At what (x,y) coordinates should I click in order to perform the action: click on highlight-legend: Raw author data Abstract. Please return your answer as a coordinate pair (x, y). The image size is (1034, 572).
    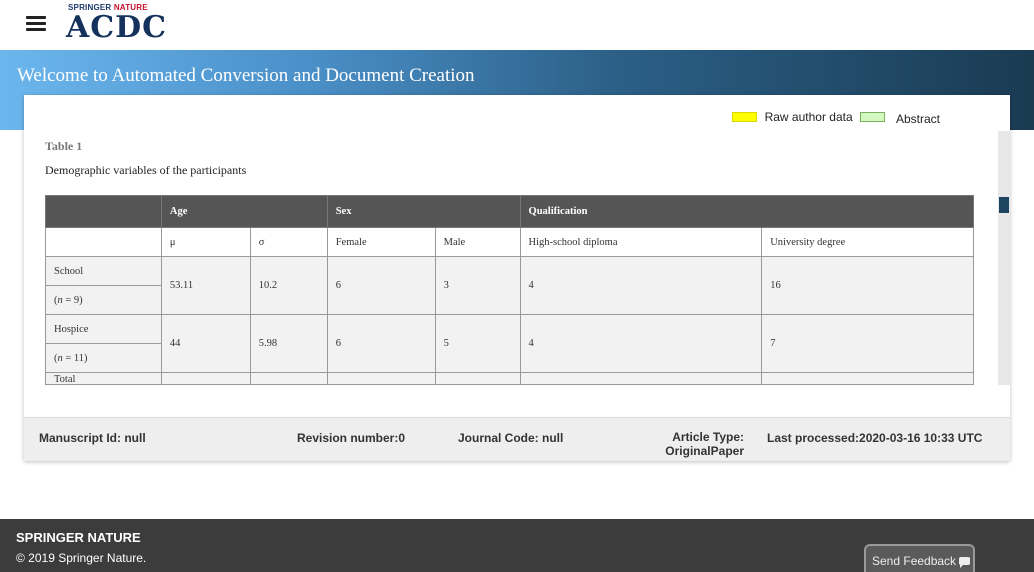
    Looking at the image, I should click on (837, 117).